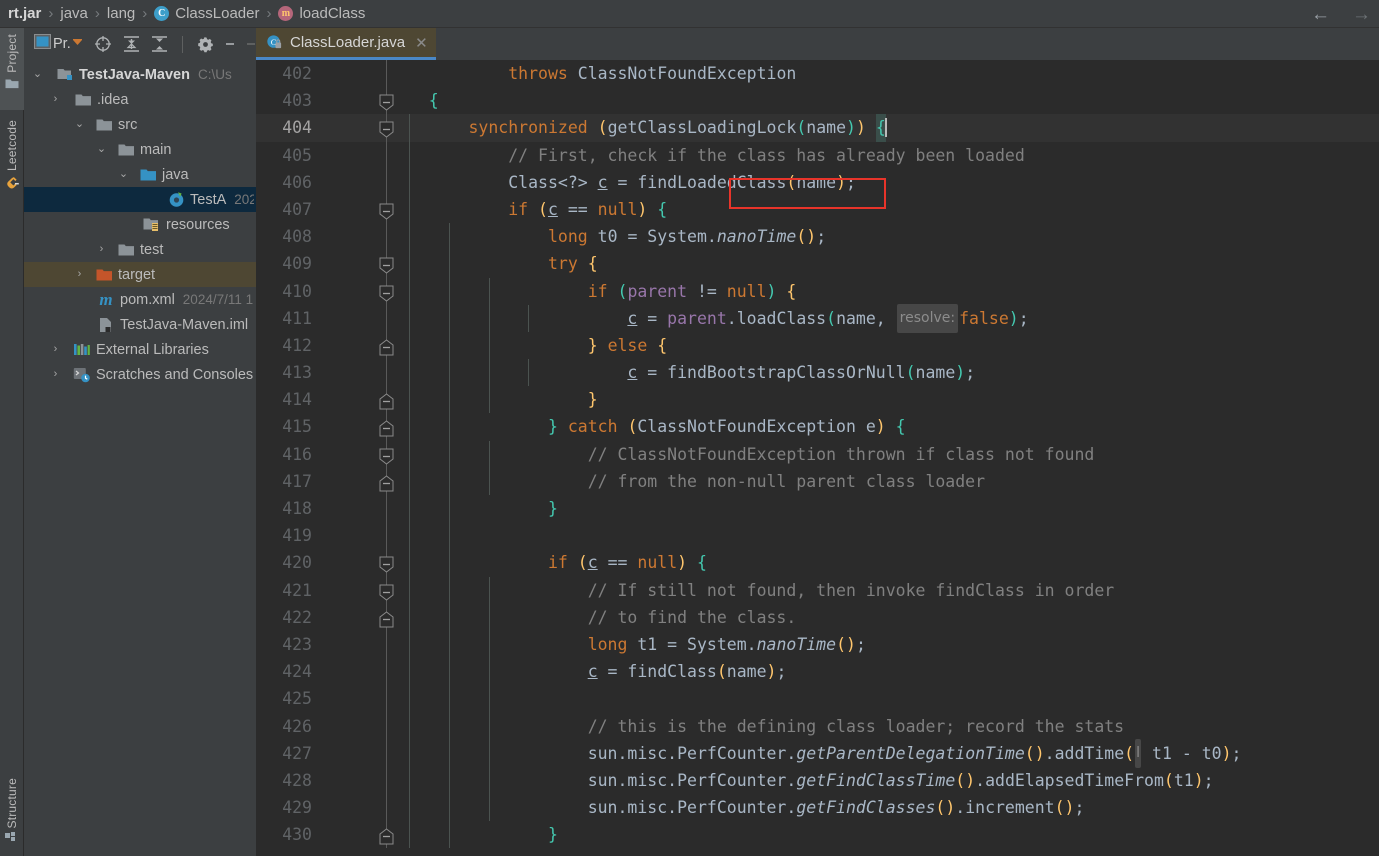  What do you see at coordinates (12, 155) in the screenshot?
I see `tool-window-button-leetcode: Leetcode` at bounding box center [12, 155].